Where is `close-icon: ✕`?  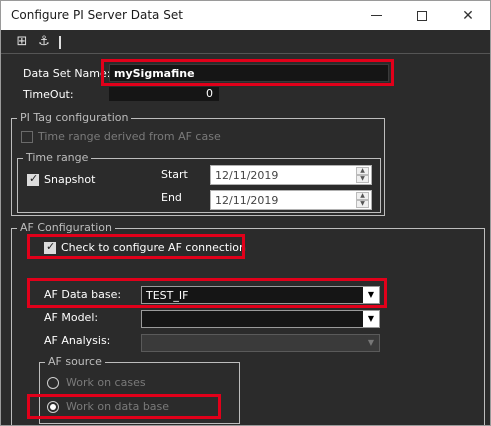
close-icon: ✕ is located at coordinates (468, 15).